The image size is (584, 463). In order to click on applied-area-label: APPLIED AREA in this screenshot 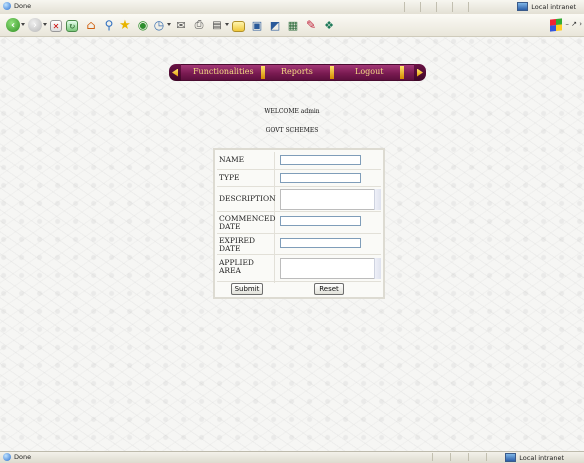, I will do `click(236, 266)`.